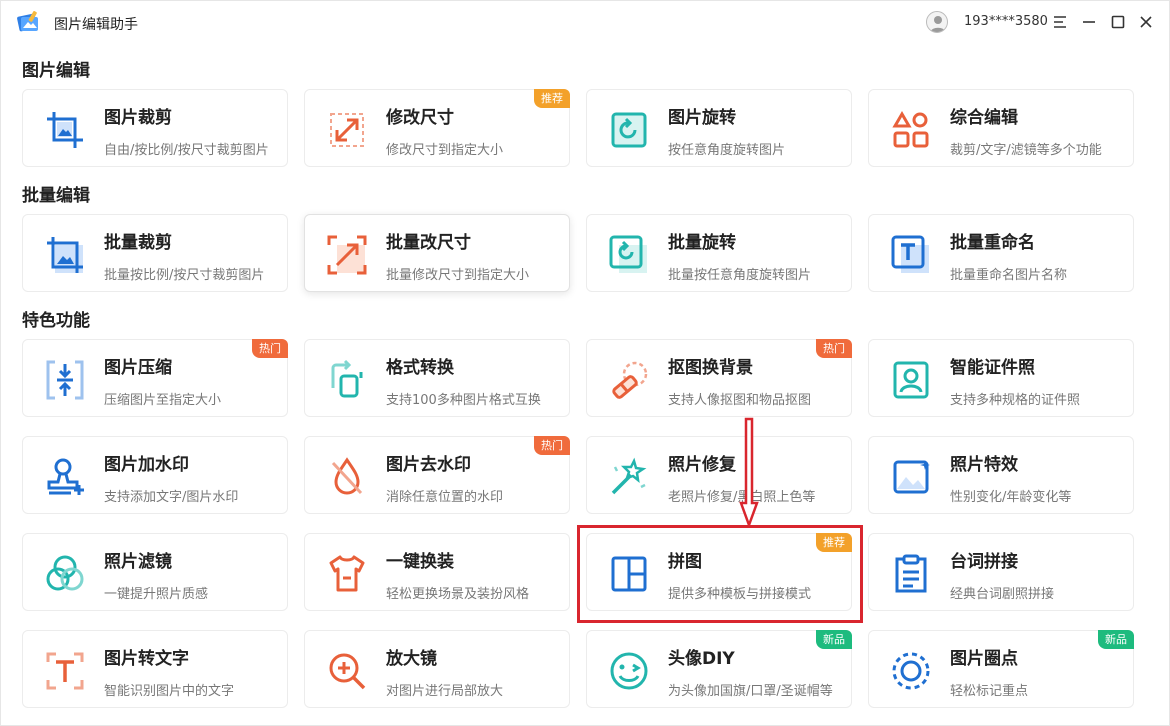  I want to click on card-id-photo: 智能证件照 支持多种规格的证件照, so click(1001, 378).